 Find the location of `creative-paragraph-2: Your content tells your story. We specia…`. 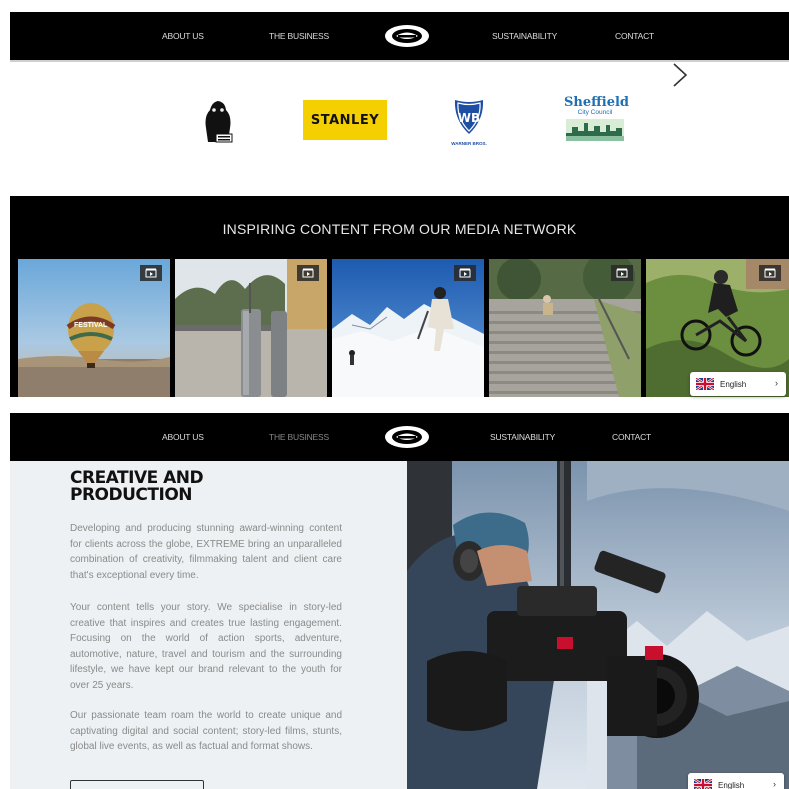

creative-paragraph-2: Your content tells your story. We specia… is located at coordinates (206, 646).